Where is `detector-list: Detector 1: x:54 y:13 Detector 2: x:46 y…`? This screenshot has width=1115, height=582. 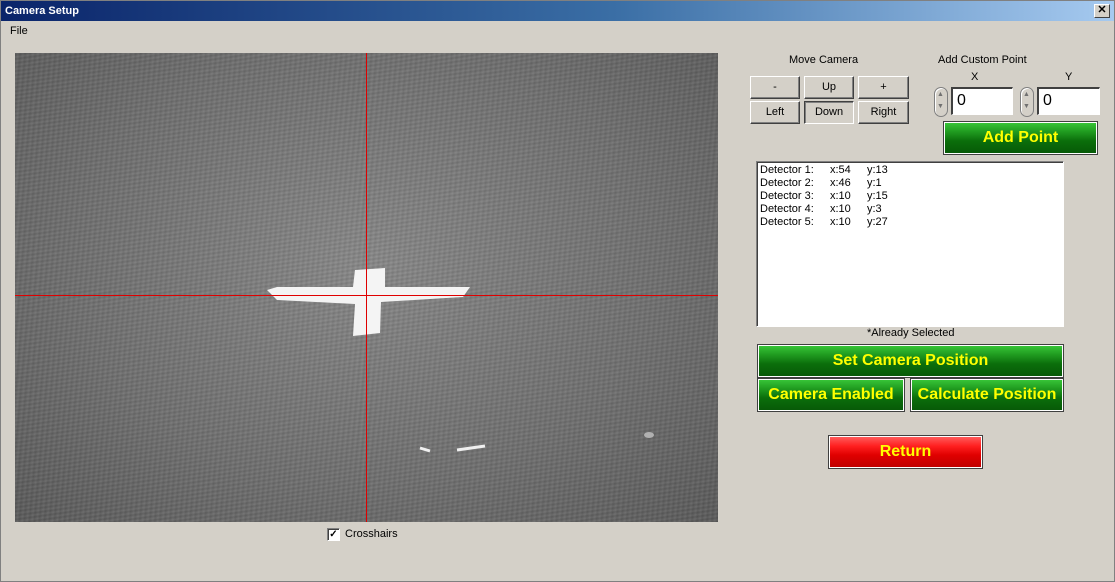 detector-list: Detector 1: x:54 y:13 Detector 2: x:46 y… is located at coordinates (910, 244).